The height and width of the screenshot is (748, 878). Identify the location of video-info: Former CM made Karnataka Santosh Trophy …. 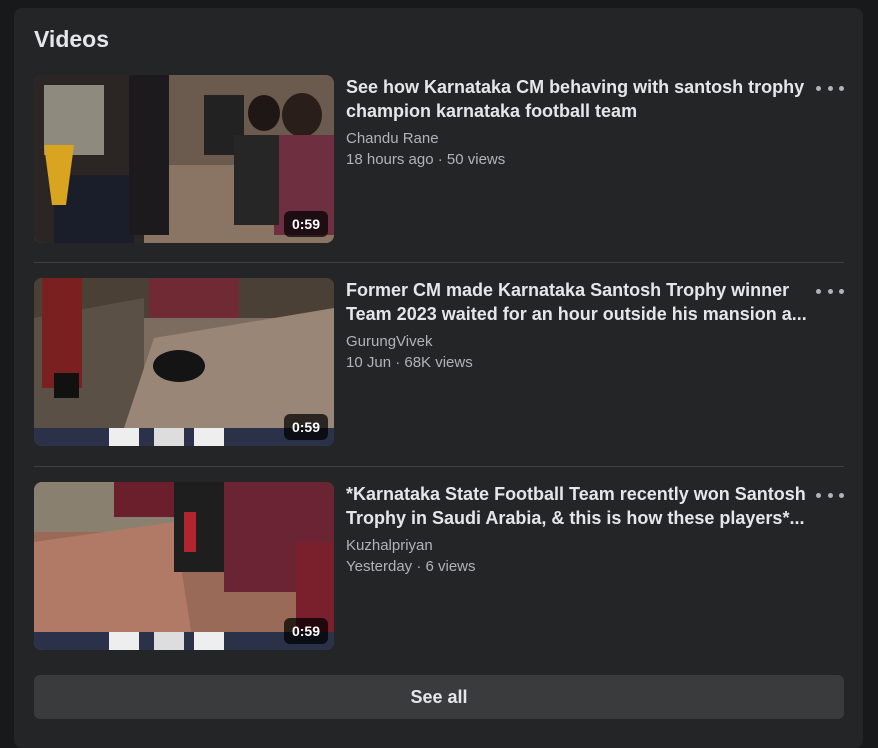
(578, 326).